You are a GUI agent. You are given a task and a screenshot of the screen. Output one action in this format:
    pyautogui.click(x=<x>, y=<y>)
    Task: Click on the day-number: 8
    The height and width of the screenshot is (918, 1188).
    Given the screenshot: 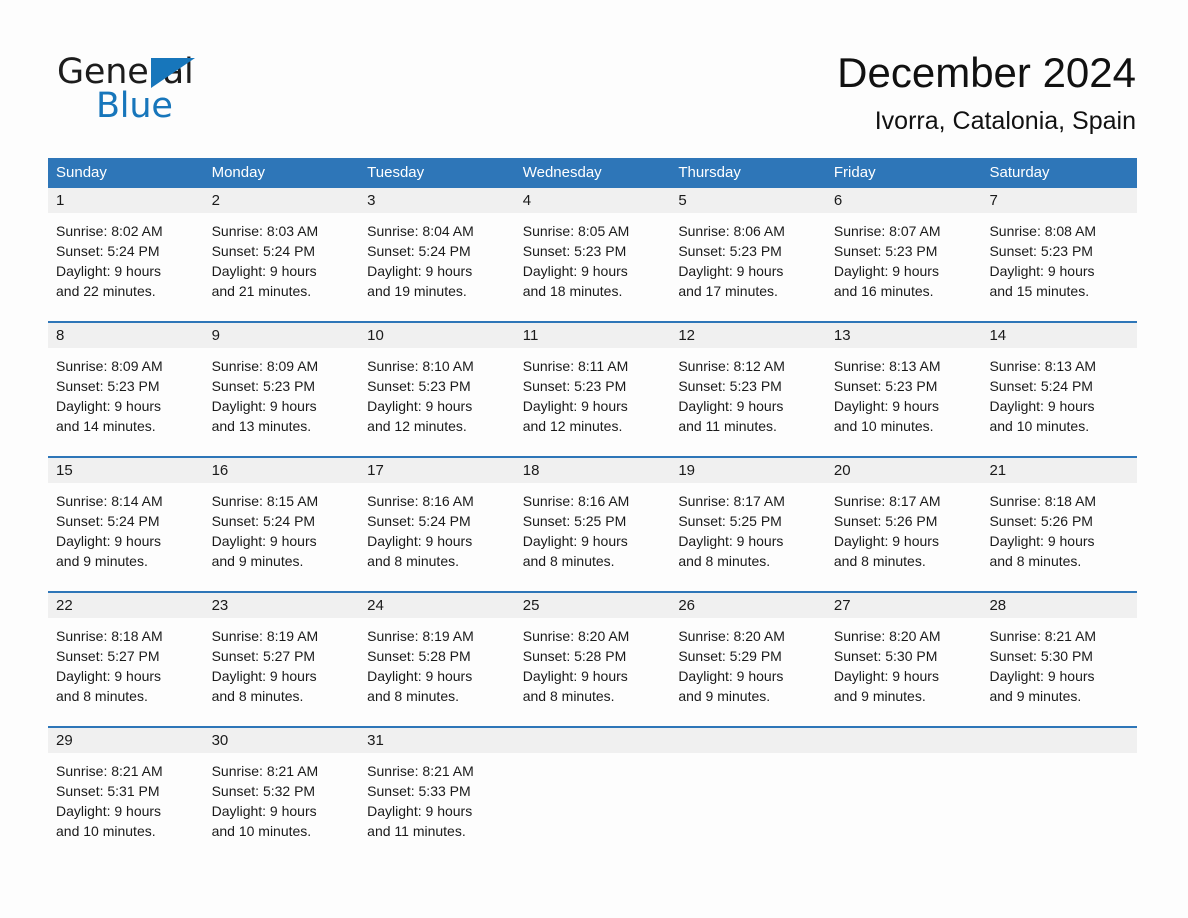 What is the action you would take?
    pyautogui.click(x=126, y=335)
    